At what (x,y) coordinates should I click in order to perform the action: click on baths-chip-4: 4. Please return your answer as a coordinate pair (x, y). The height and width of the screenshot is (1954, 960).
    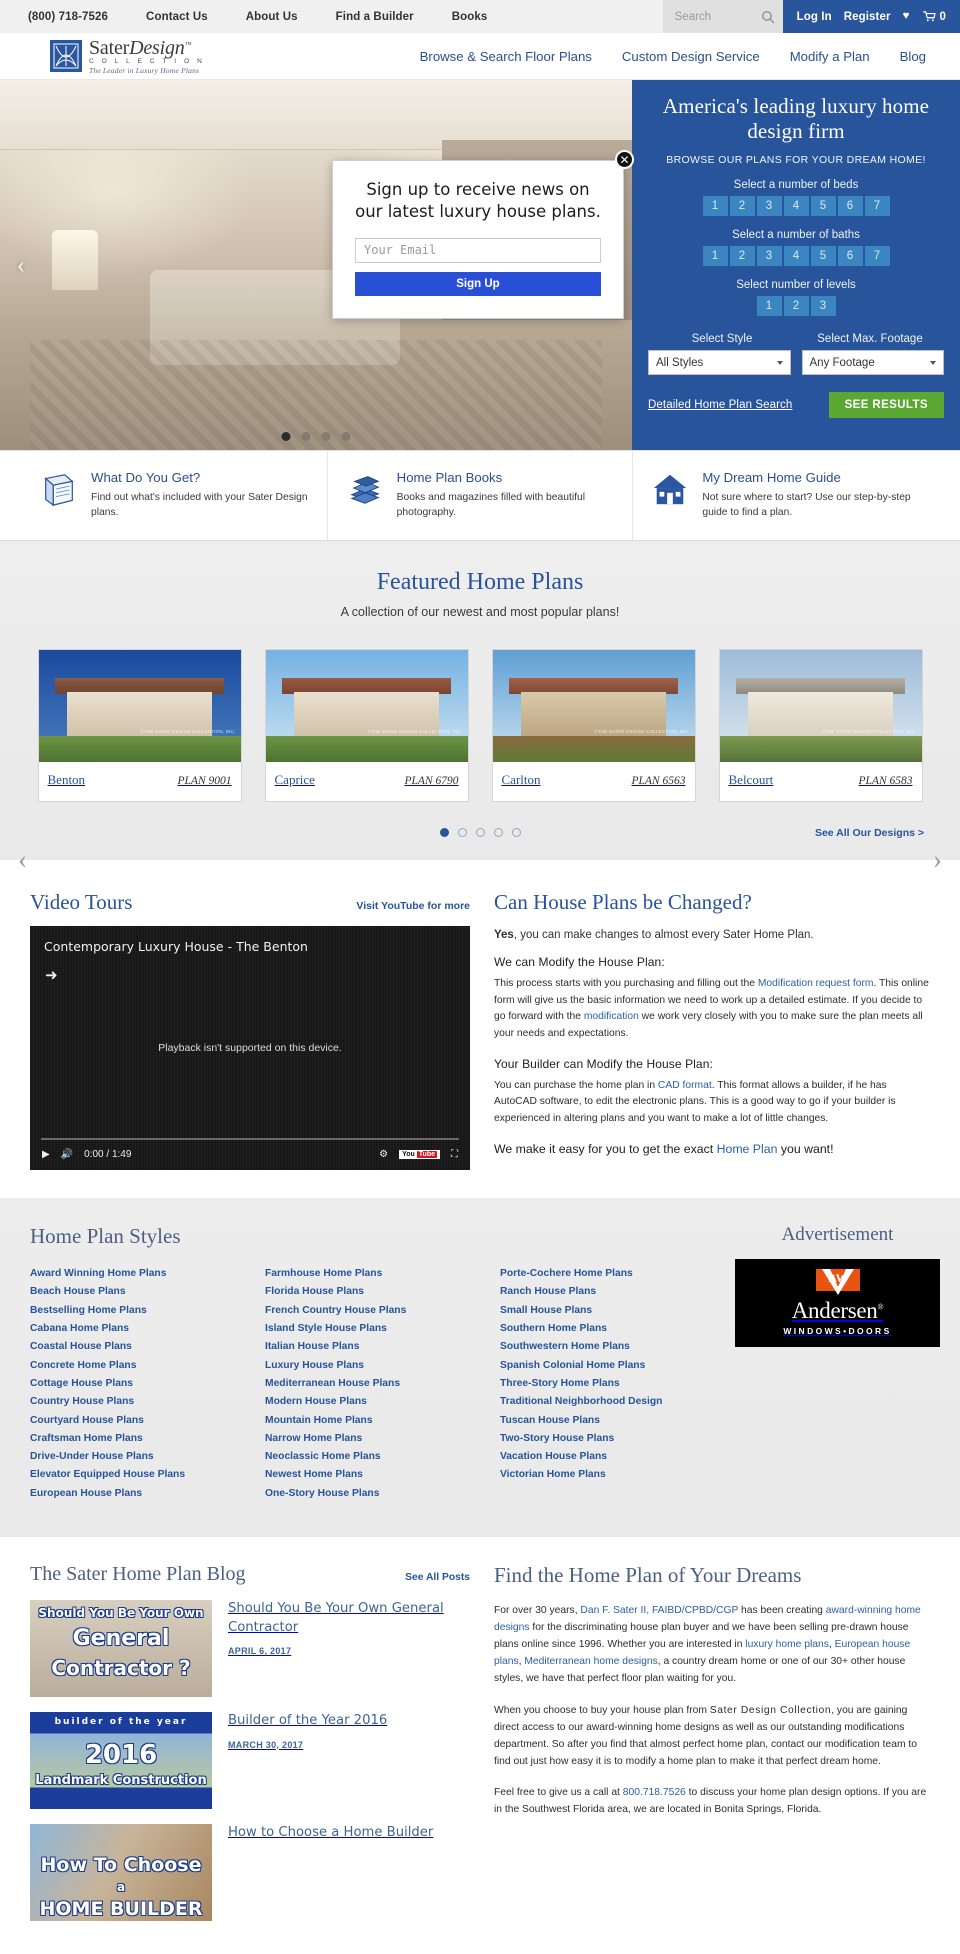
    Looking at the image, I should click on (796, 256).